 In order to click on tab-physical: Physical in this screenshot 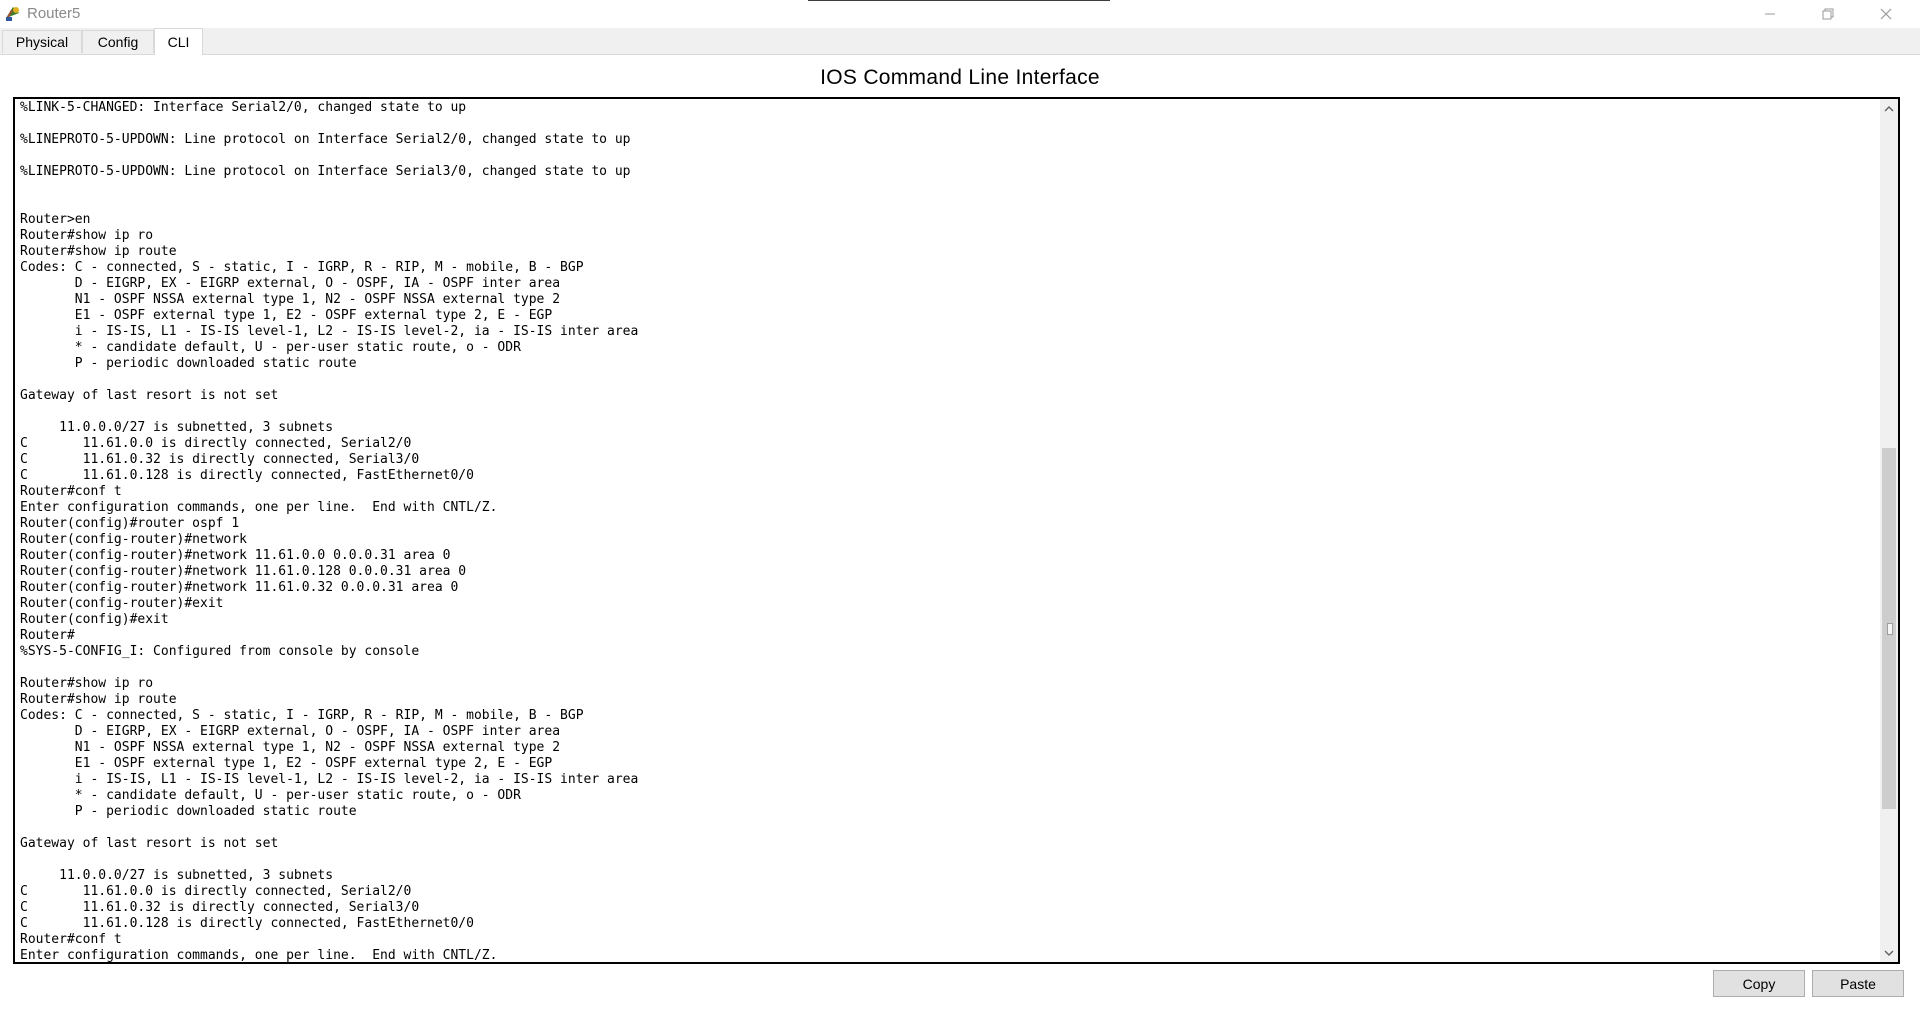, I will do `click(42, 41)`.